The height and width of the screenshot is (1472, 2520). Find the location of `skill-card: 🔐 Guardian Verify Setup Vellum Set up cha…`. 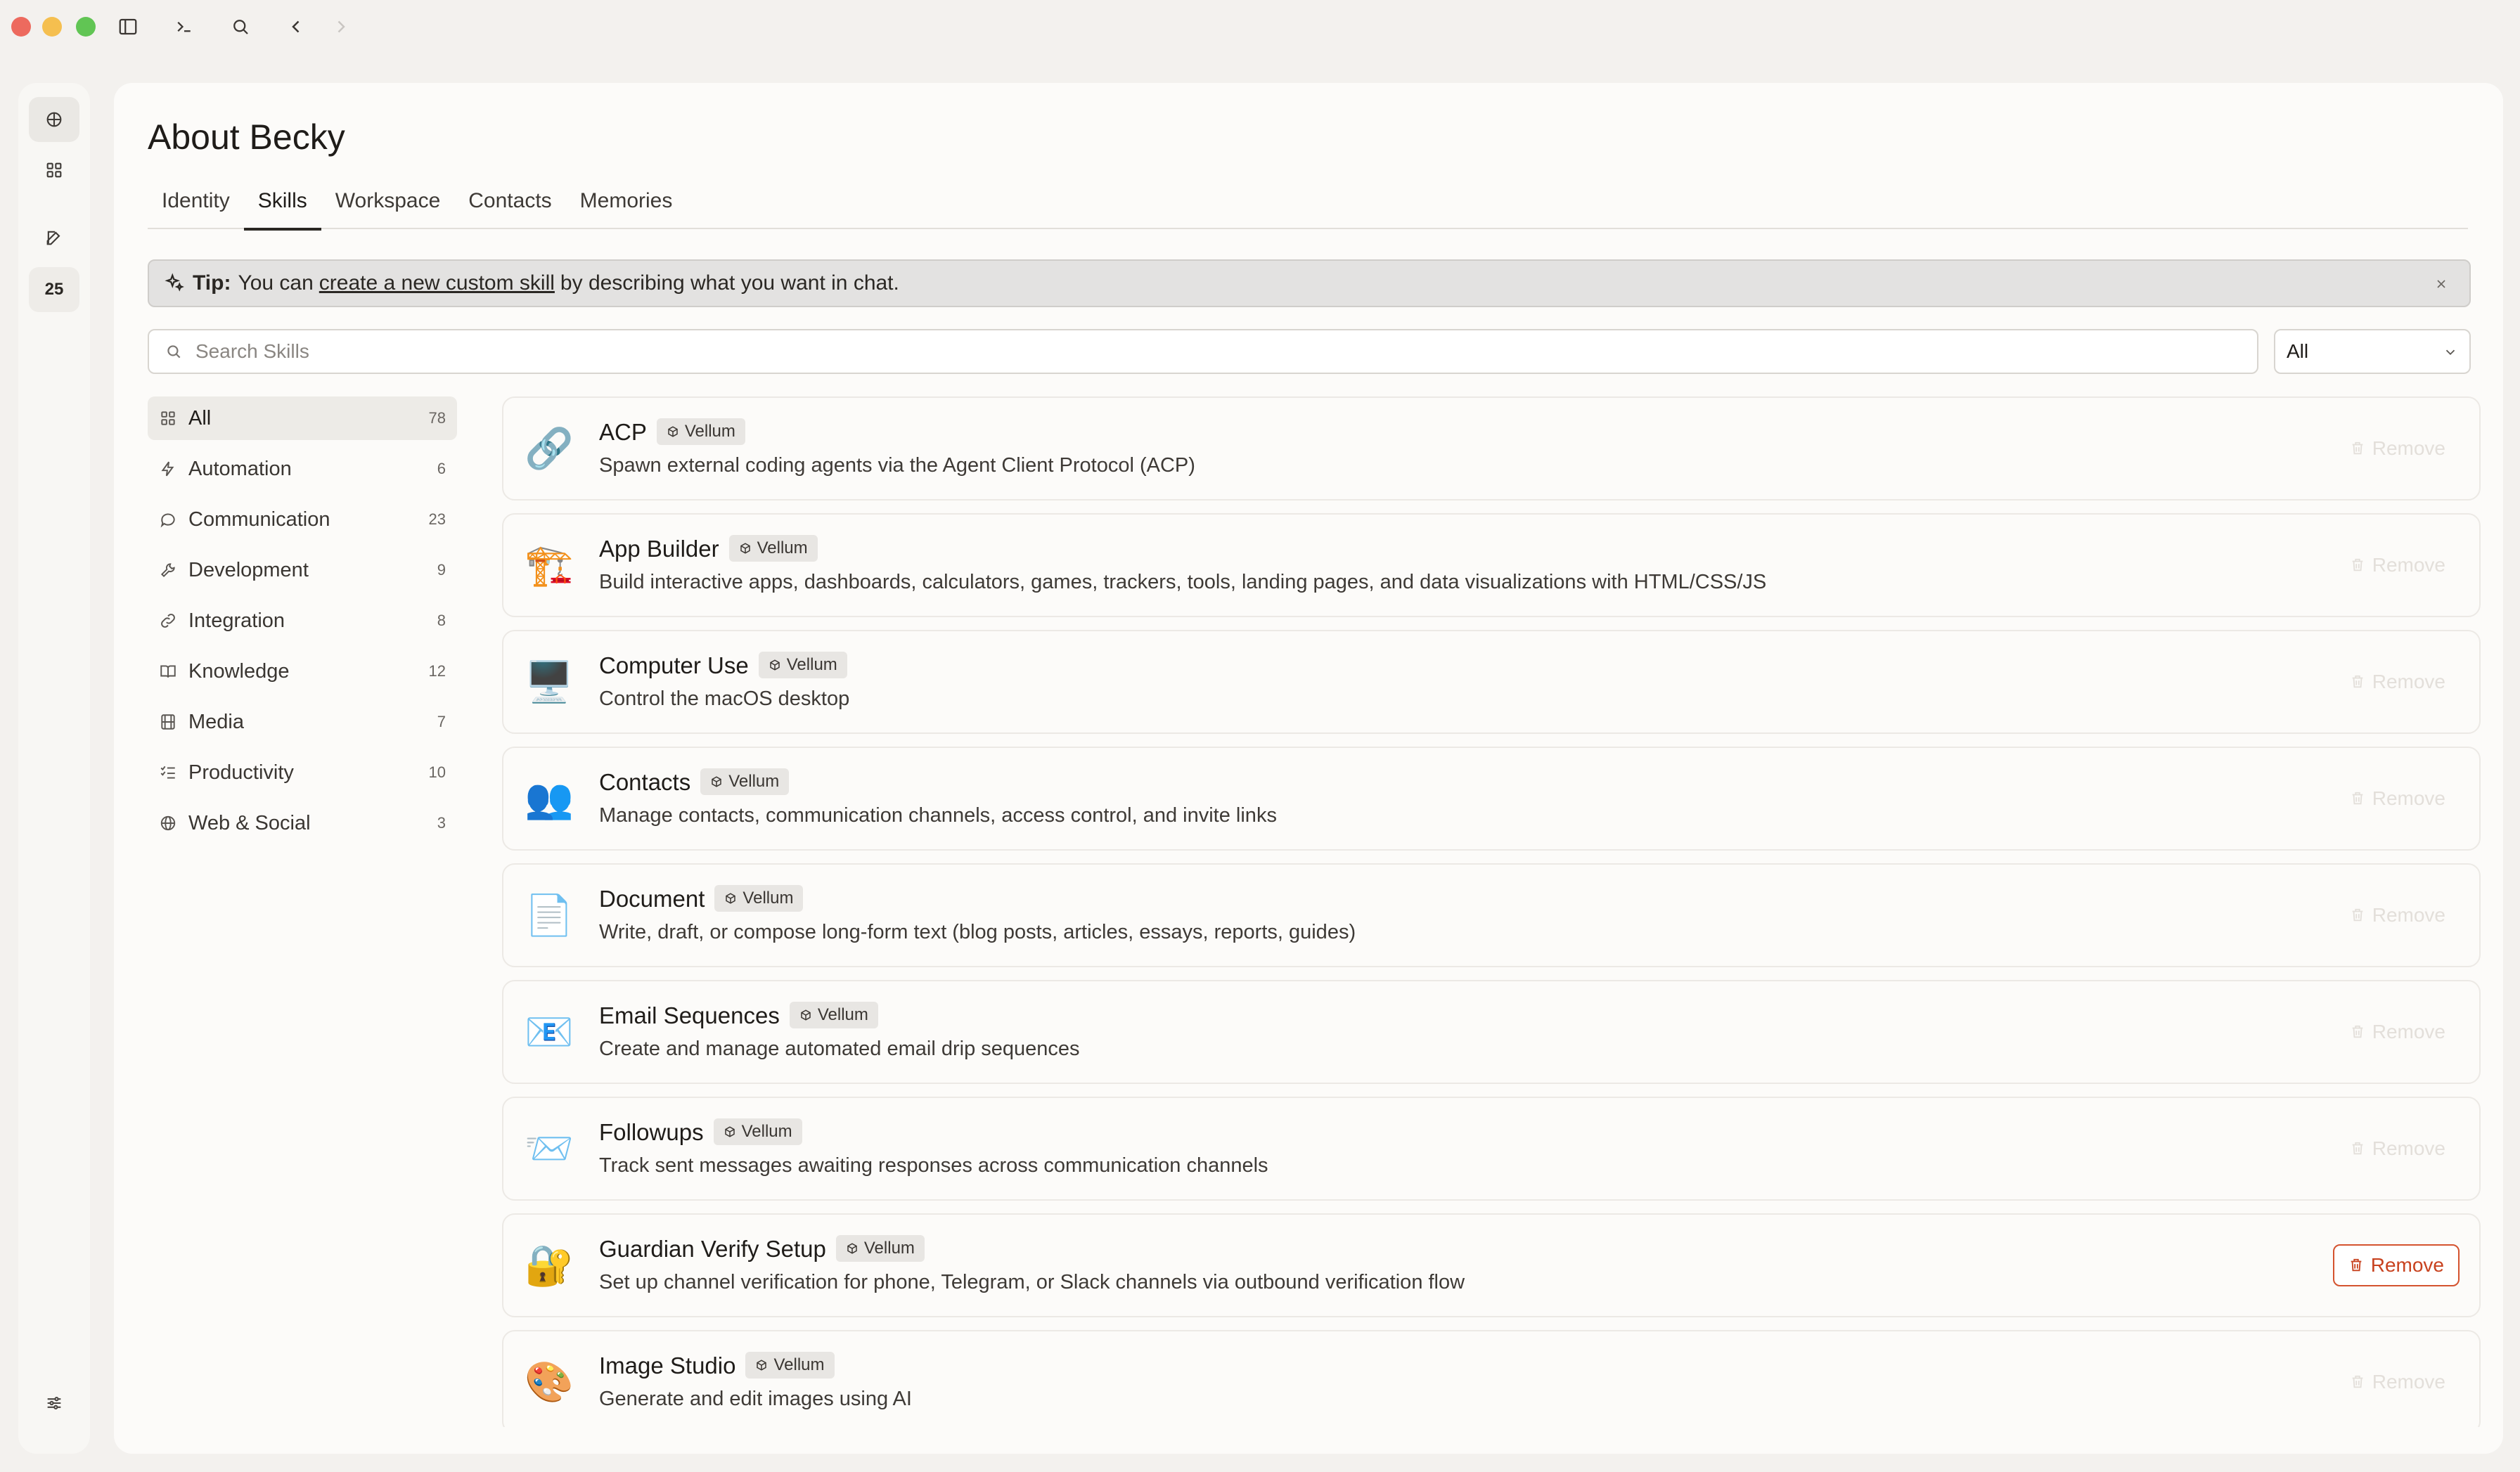

skill-card: 🔐 Guardian Verify Setup Vellum Set up cha… is located at coordinates (1491, 1265).